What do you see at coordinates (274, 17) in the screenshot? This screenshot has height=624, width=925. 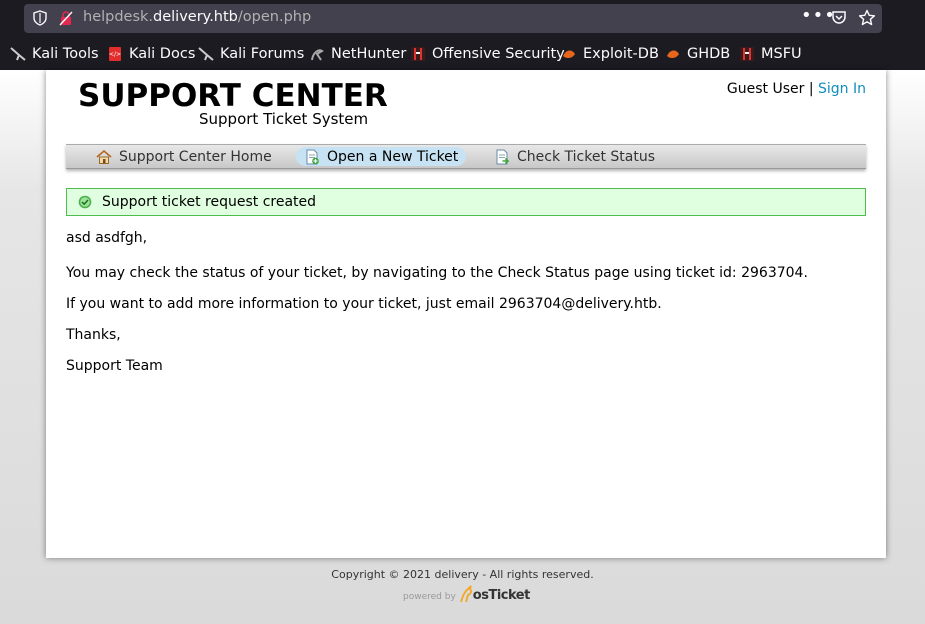 I see `url-path: /open.php` at bounding box center [274, 17].